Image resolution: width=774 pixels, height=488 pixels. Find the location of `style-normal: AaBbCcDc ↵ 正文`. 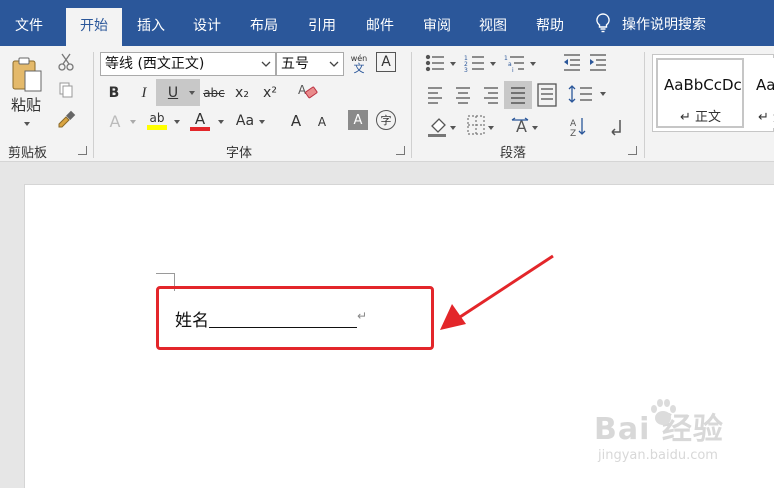

style-normal: AaBbCcDc ↵ 正文 is located at coordinates (700, 93).